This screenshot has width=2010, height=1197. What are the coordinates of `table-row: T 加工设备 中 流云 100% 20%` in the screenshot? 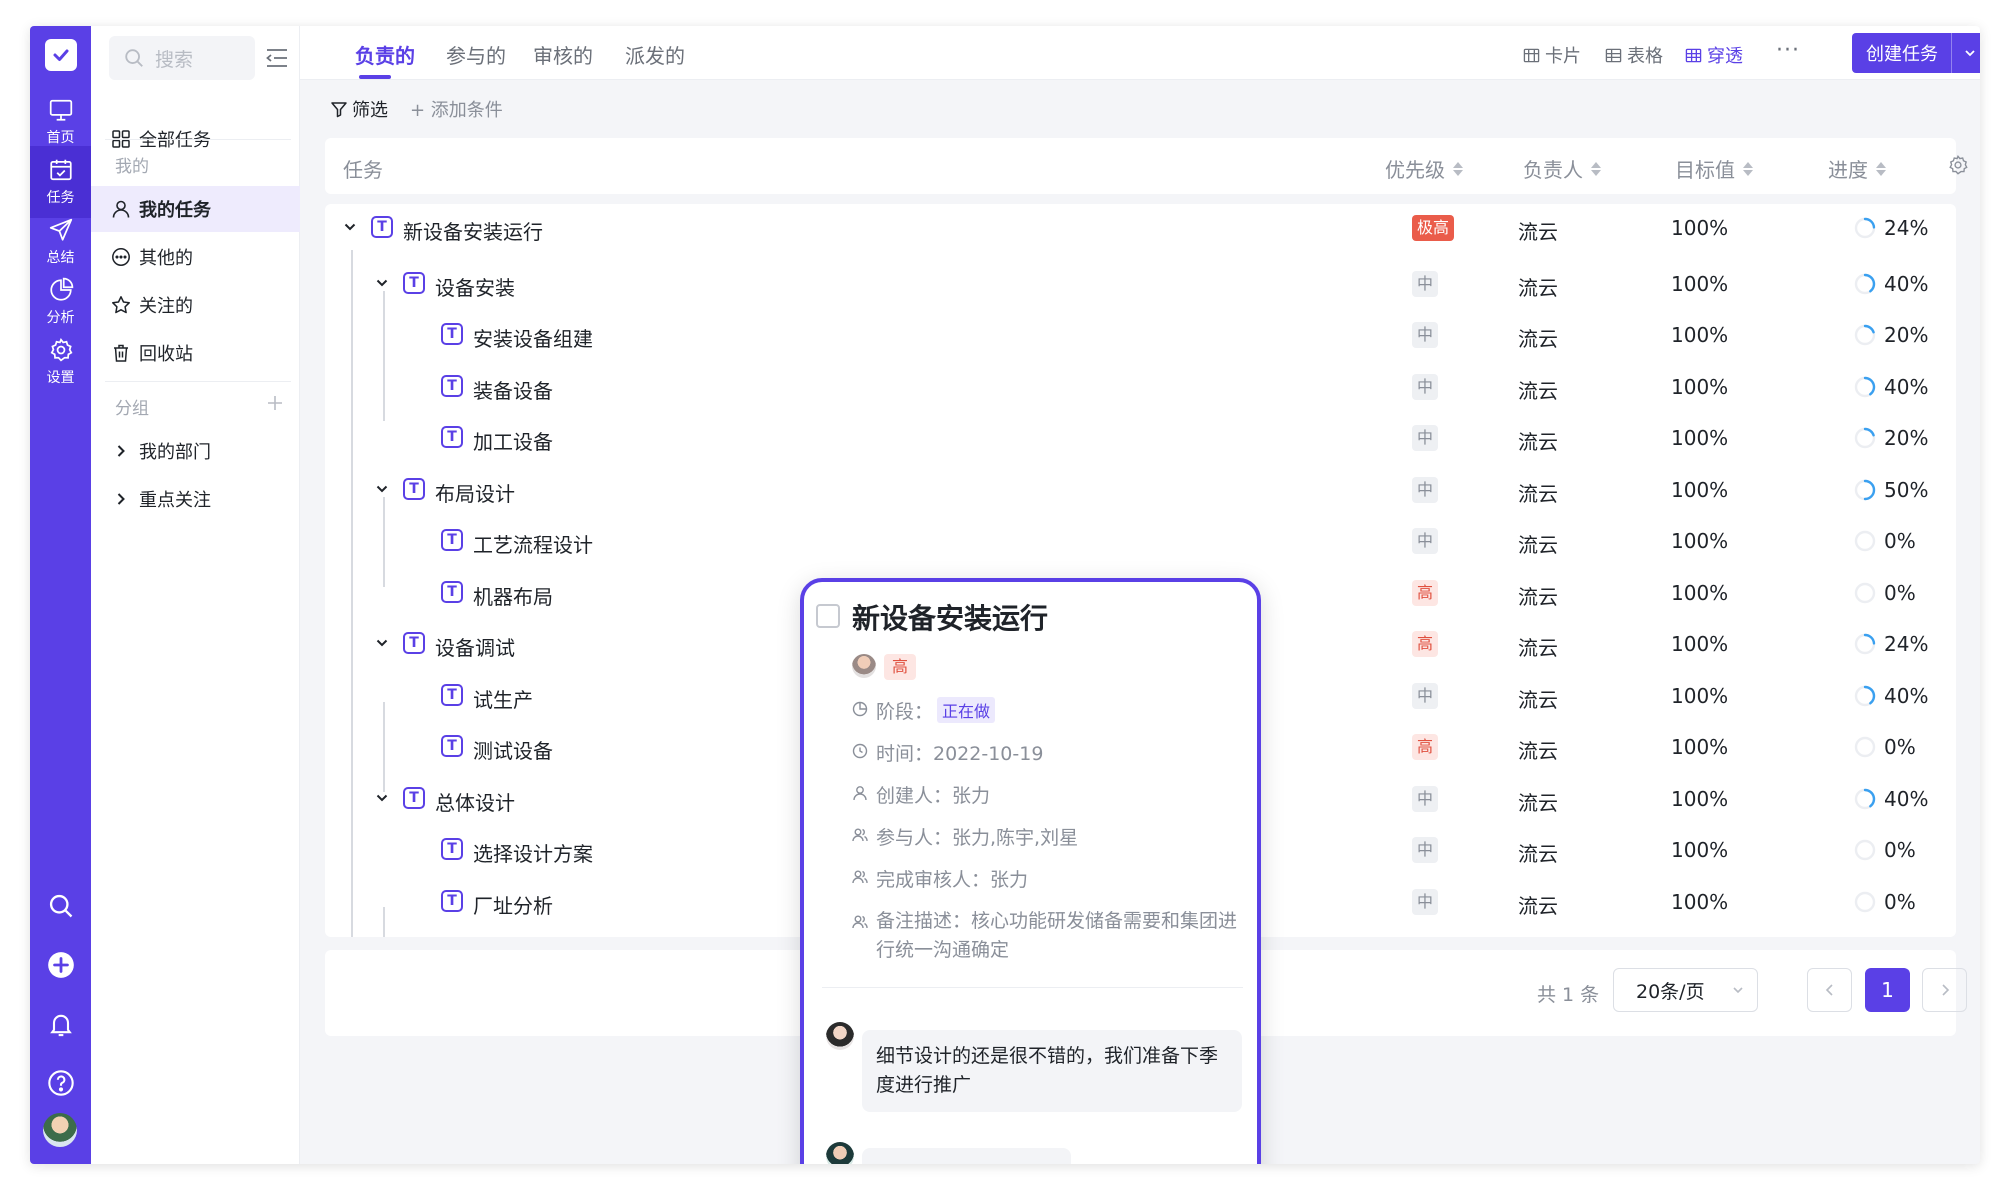 It's located at (1140, 439).